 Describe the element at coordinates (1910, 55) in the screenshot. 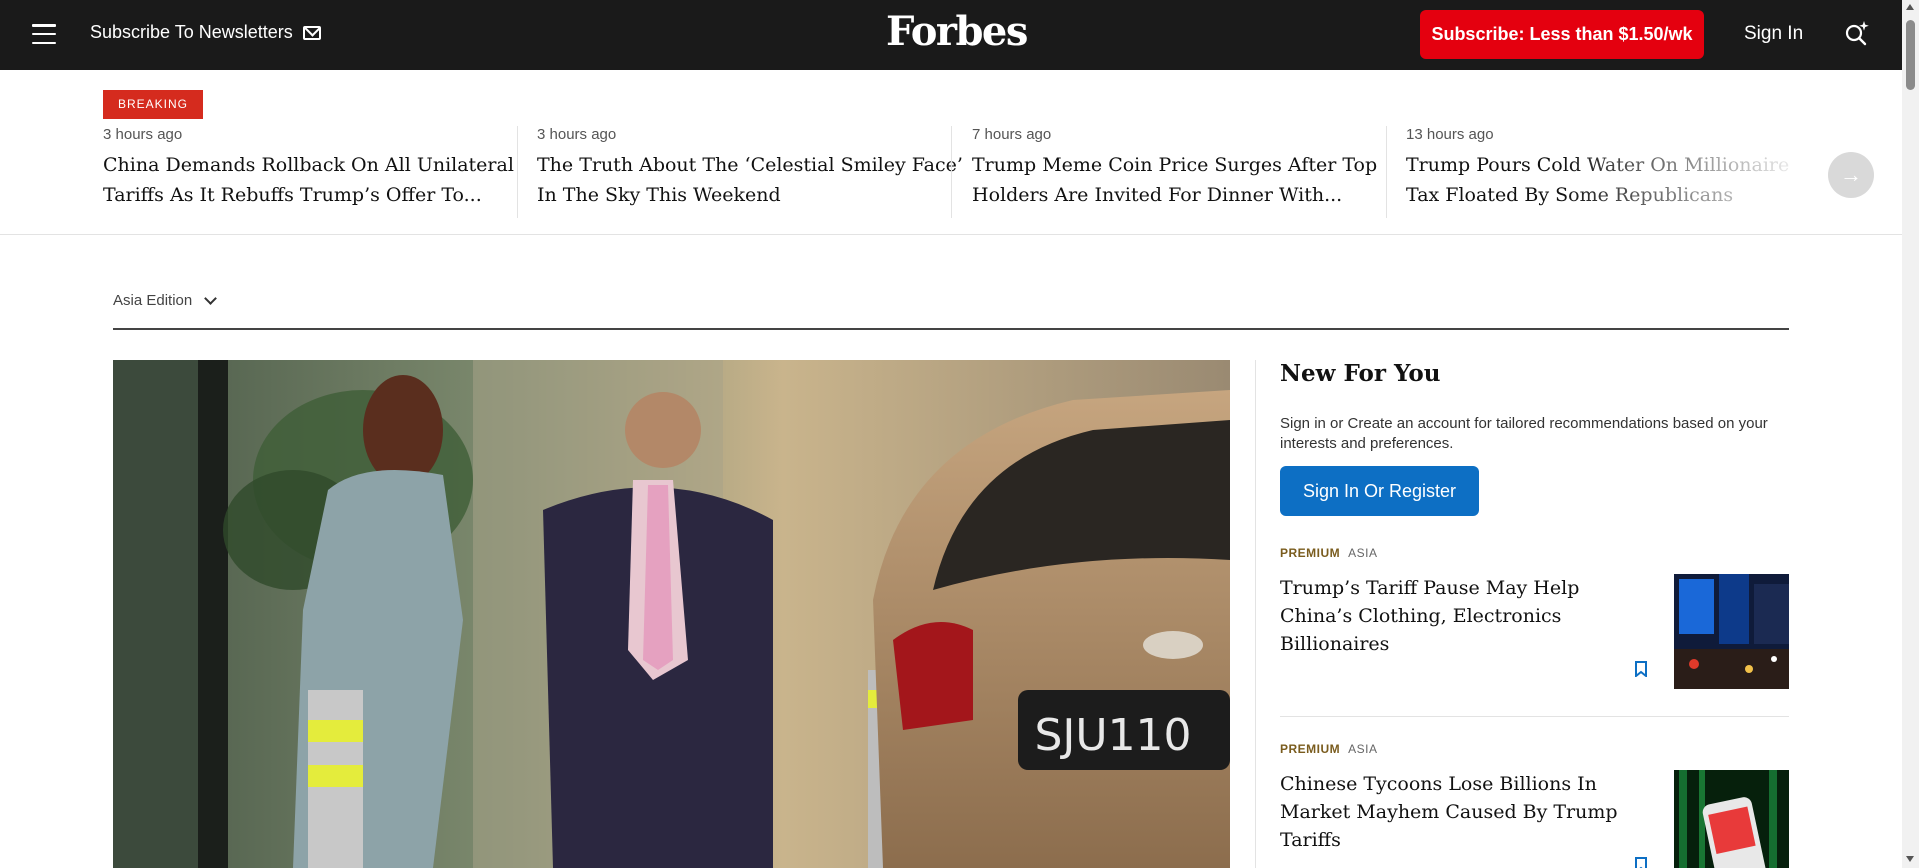

I see `scrollbar-thumb` at that location.